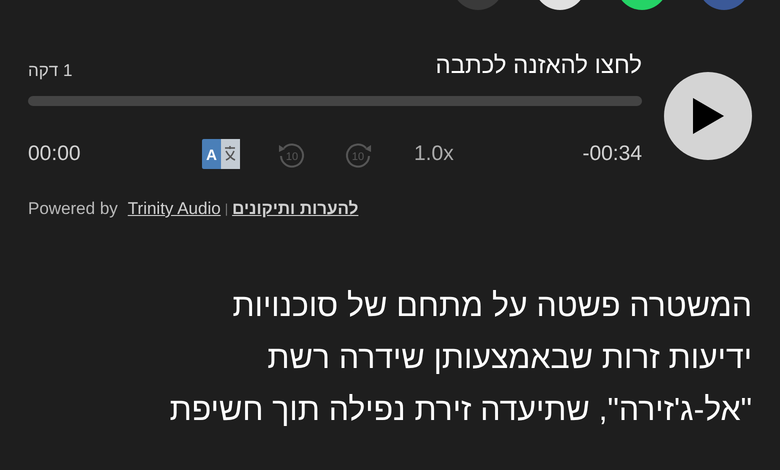 Image resolution: width=780 pixels, height=470 pixels. Describe the element at coordinates (612, 154) in the screenshot. I see `remaining-time: -00:34` at that location.